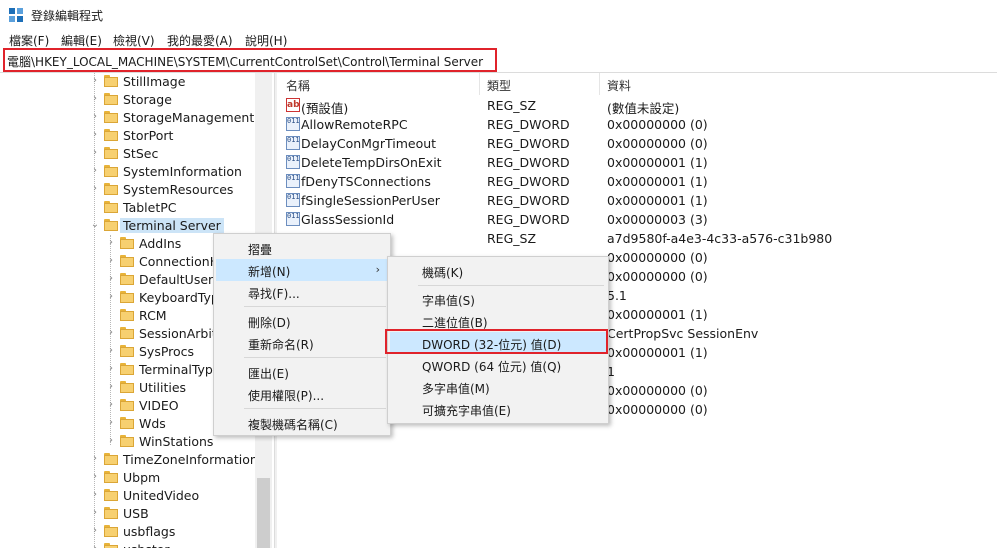  Describe the element at coordinates (498, 271) in the screenshot. I see `submenu-item-key: 機碼(K)` at that location.